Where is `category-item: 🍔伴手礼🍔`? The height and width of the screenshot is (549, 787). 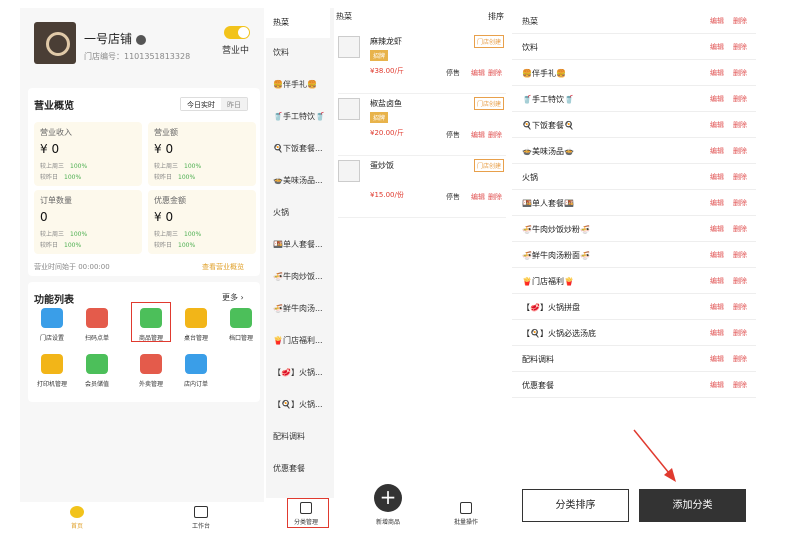
category-item: 🍔伴手礼🍔 is located at coordinates (298, 85).